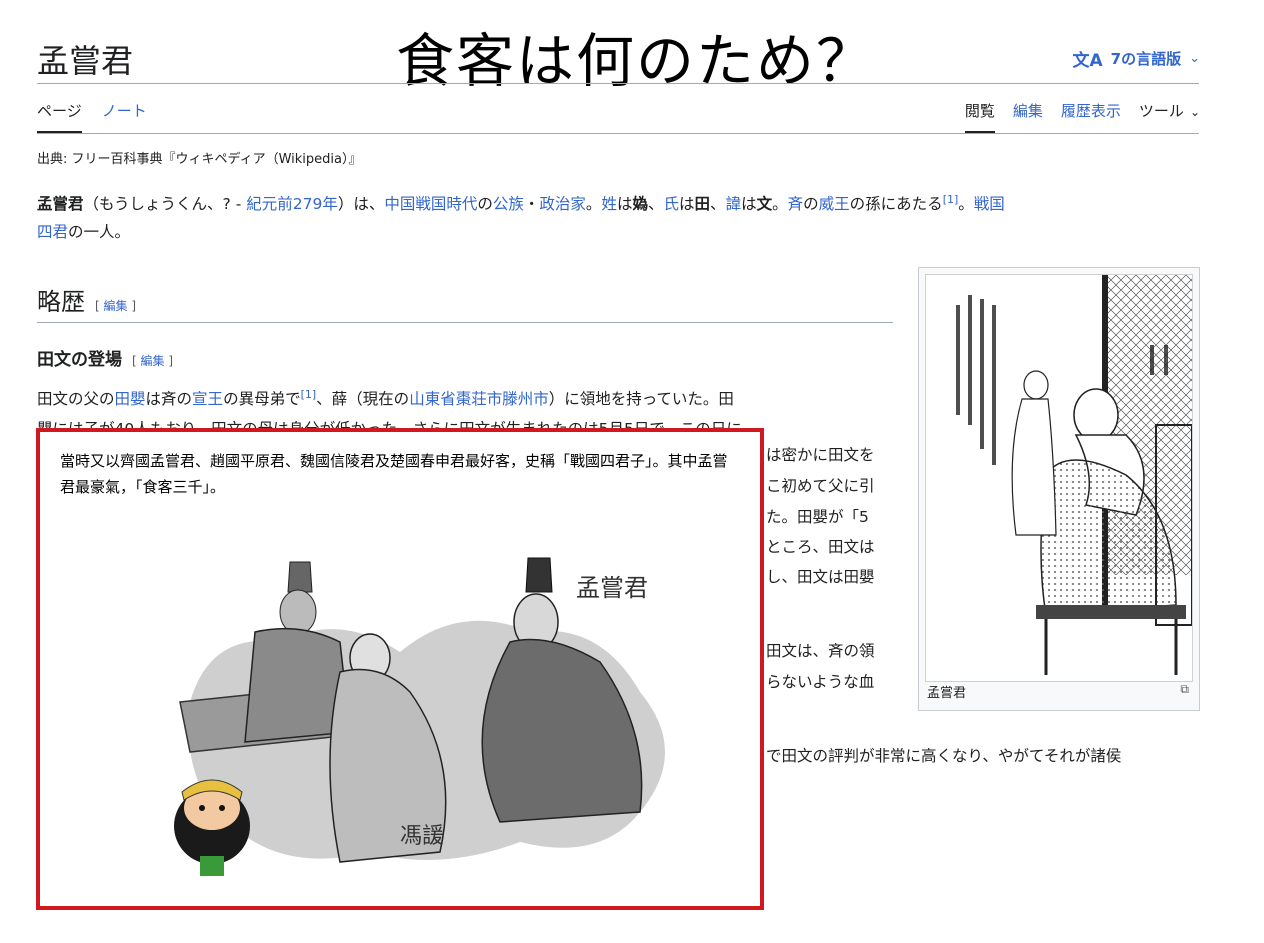 The height and width of the screenshot is (943, 1264). I want to click on link-king-wei: 威王, so click(834, 204).